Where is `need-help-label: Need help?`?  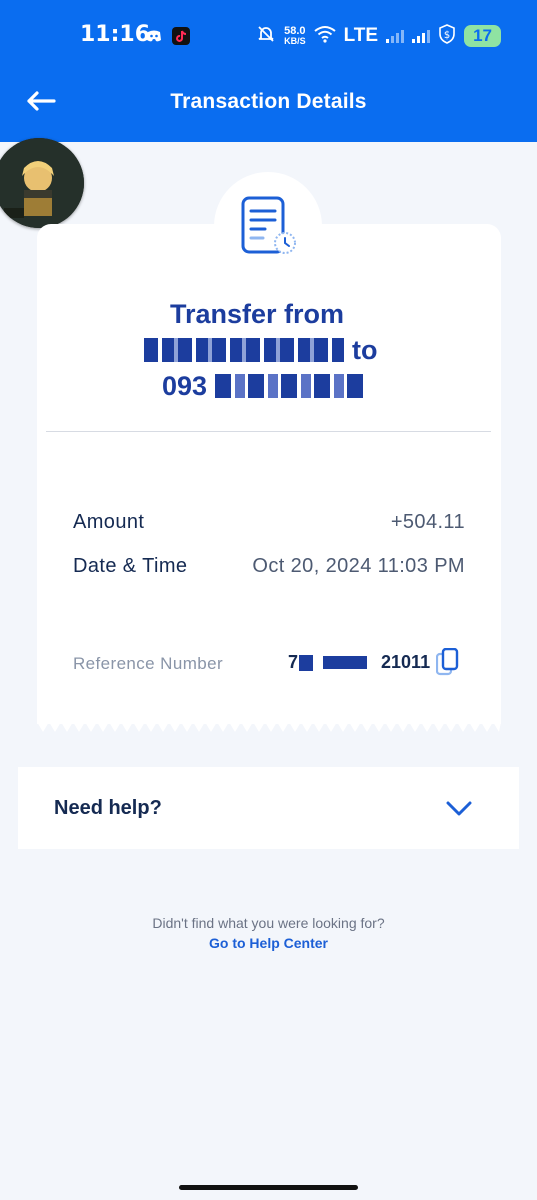
need-help-label: Need help? is located at coordinates (108, 808).